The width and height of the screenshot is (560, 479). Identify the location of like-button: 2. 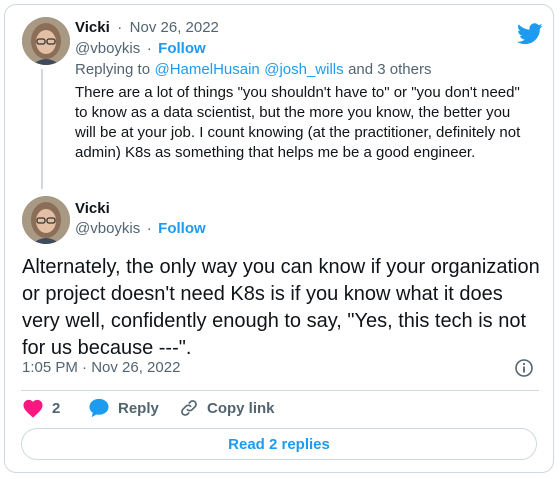
(41, 408).